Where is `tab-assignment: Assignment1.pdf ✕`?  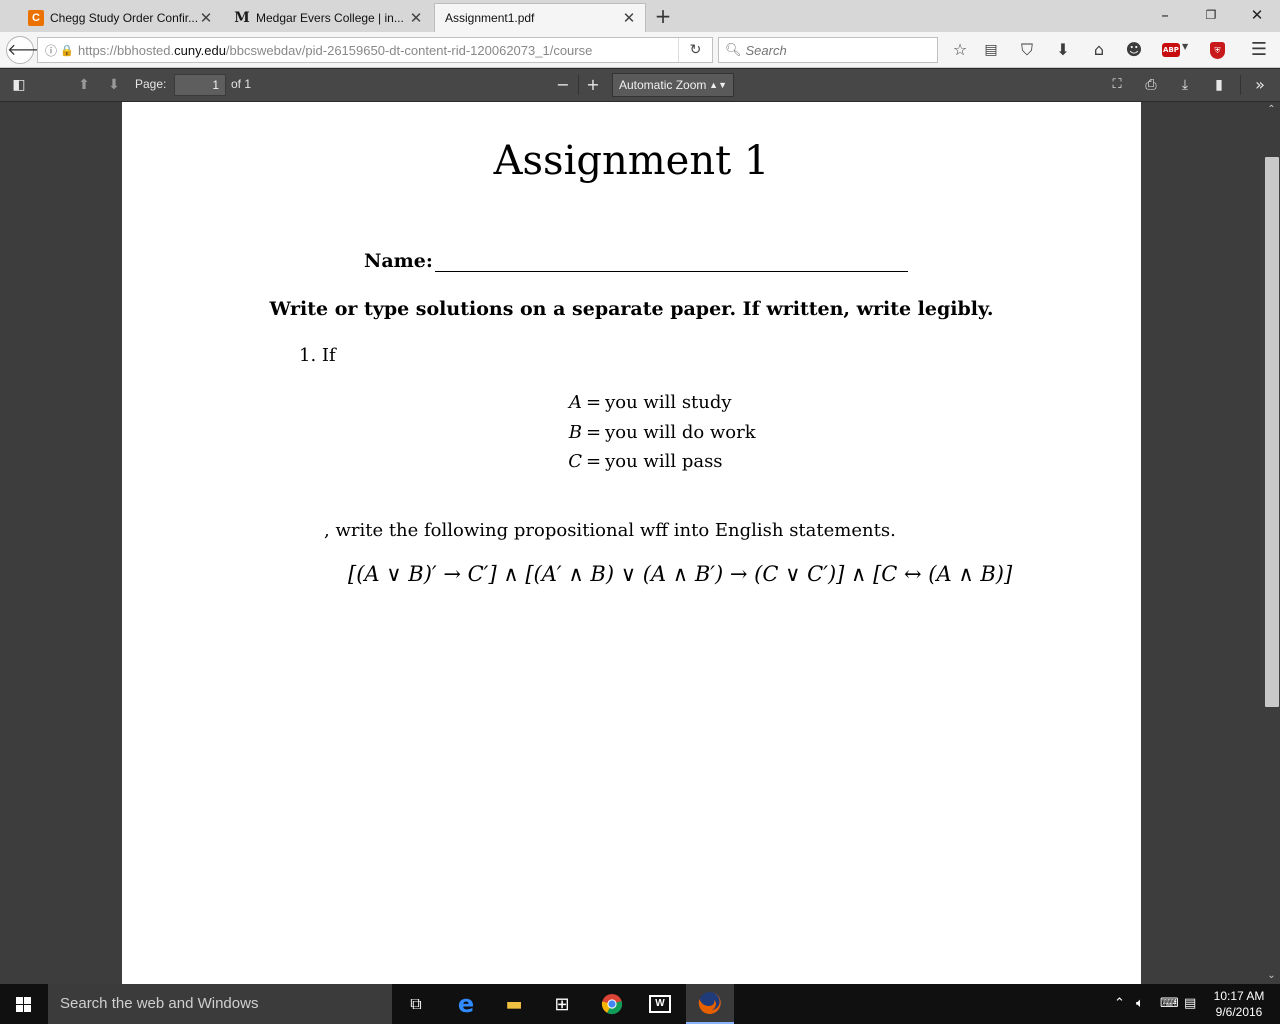 tab-assignment: Assignment1.pdf ✕ is located at coordinates (540, 17).